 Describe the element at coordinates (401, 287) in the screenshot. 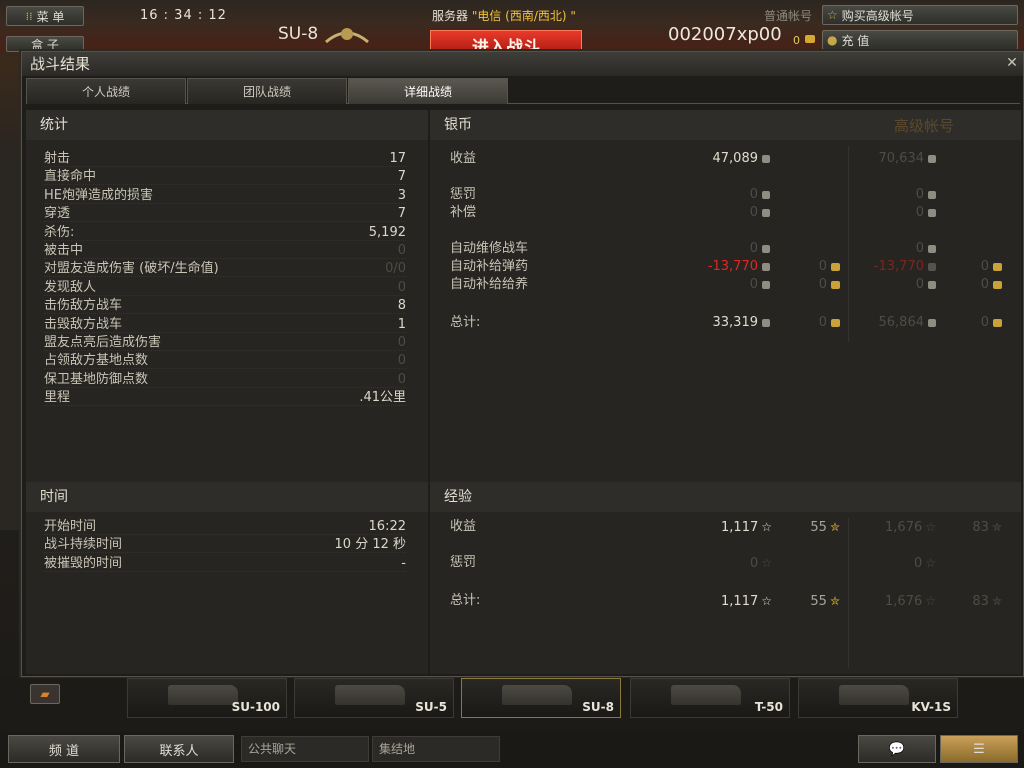

I see `stat-value: 0` at that location.